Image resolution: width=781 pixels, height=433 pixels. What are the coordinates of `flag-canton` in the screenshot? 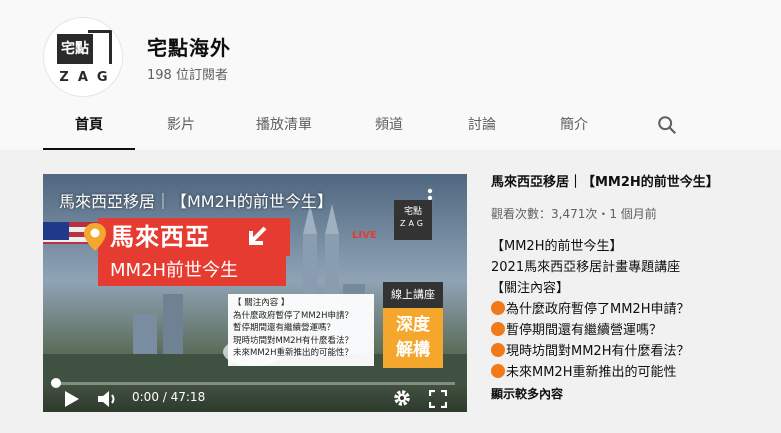 It's located at (56, 231).